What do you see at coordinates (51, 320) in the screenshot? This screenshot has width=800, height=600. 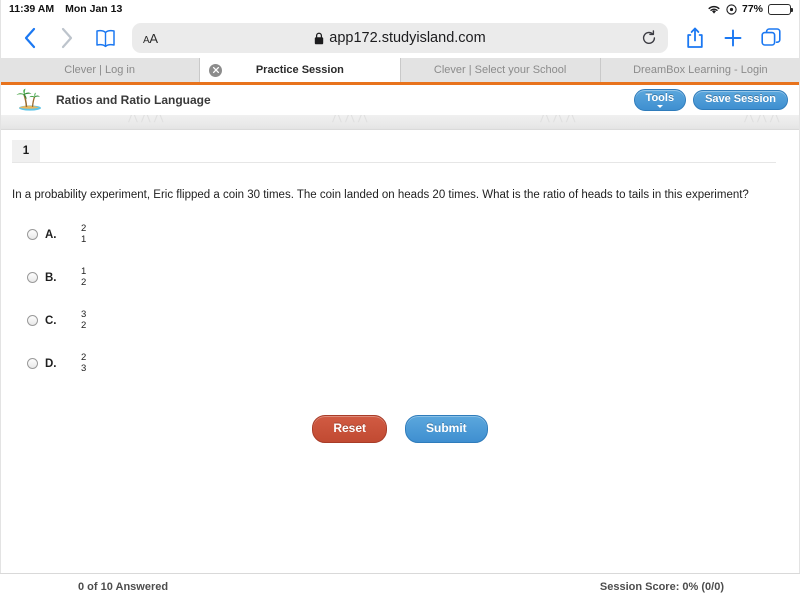 I see `choice-letter: C.` at bounding box center [51, 320].